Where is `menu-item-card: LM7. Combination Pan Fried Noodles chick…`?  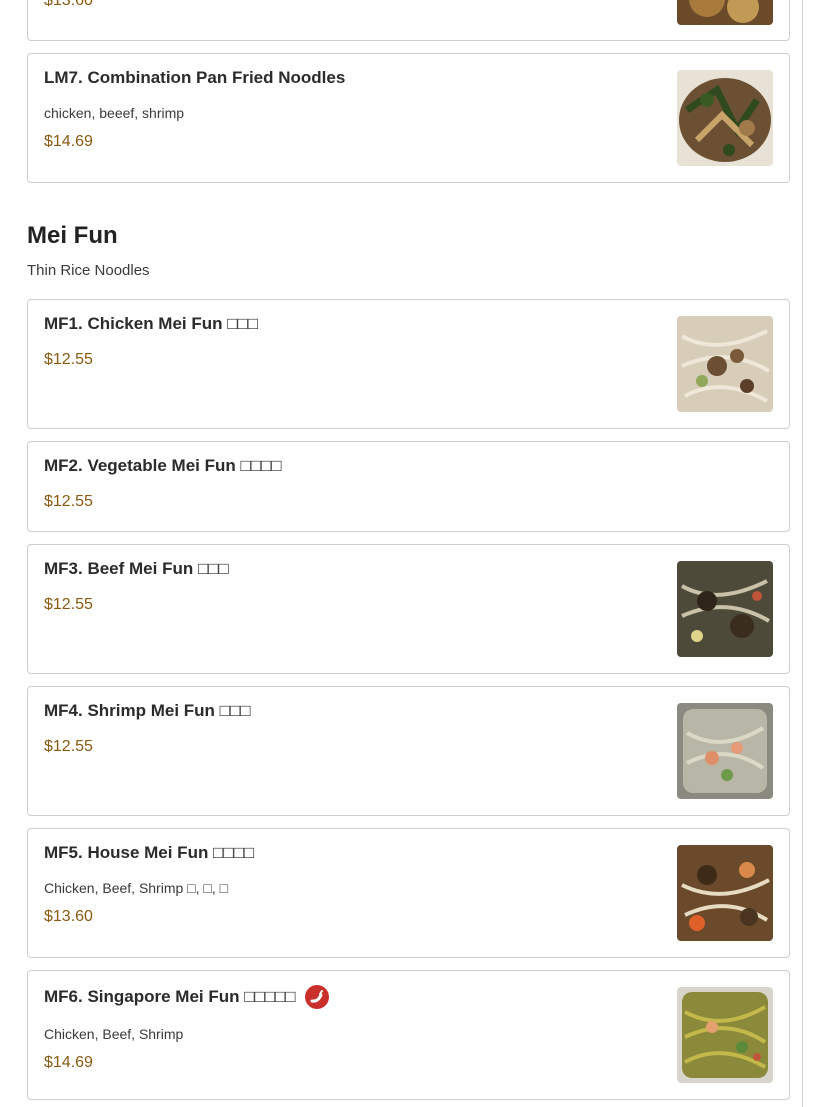
menu-item-card: LM7. Combination Pan Fried Noodles chick… is located at coordinates (408, 118).